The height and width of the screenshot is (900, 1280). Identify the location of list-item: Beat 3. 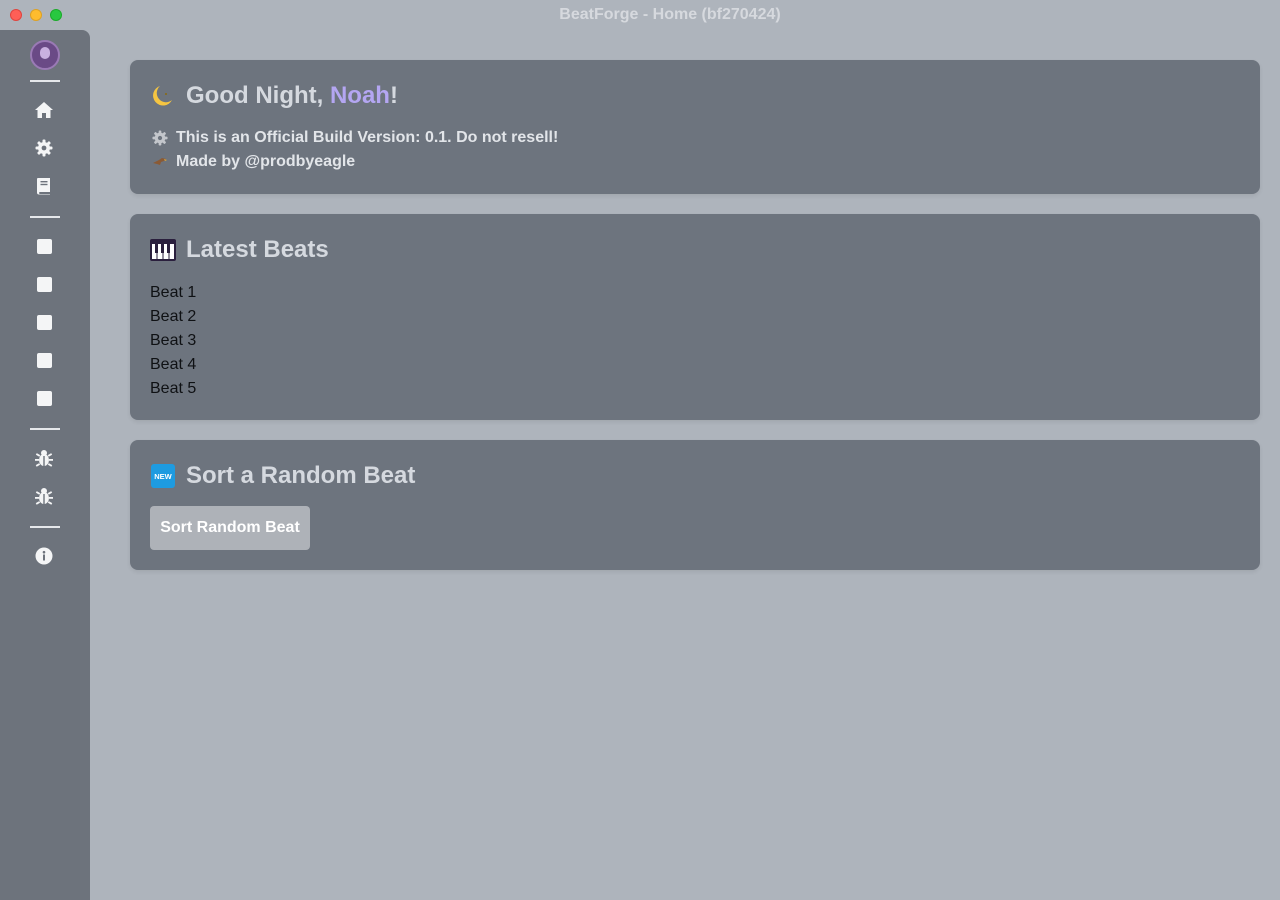
(173, 341).